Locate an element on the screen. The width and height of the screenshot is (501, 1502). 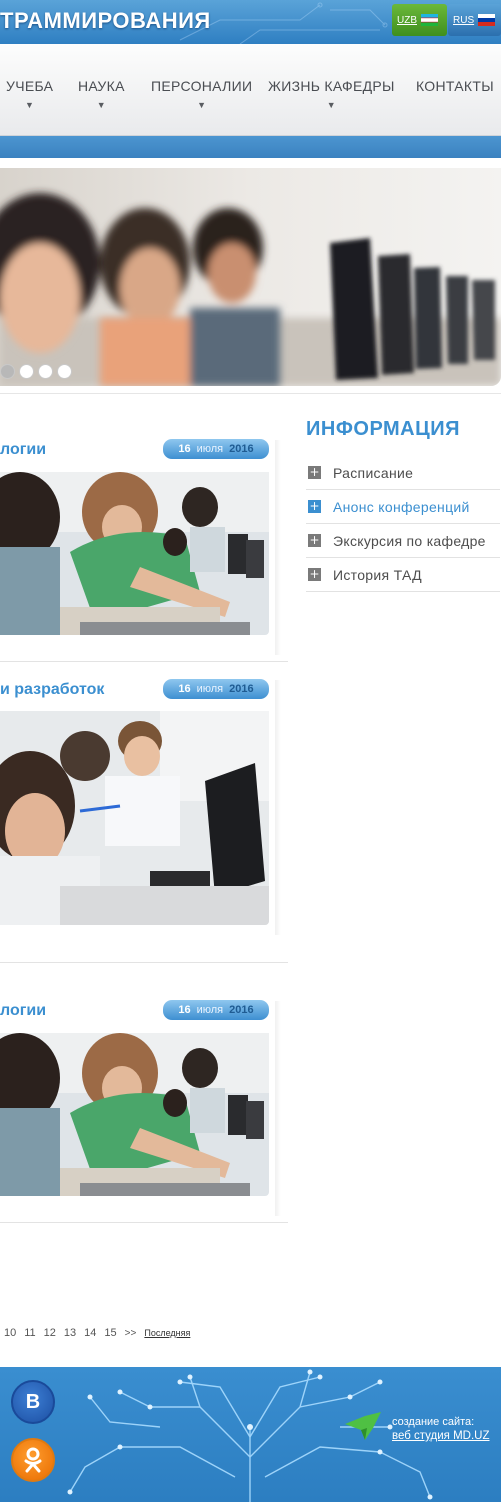
next-page-link: >> is located at coordinates (131, 1333).